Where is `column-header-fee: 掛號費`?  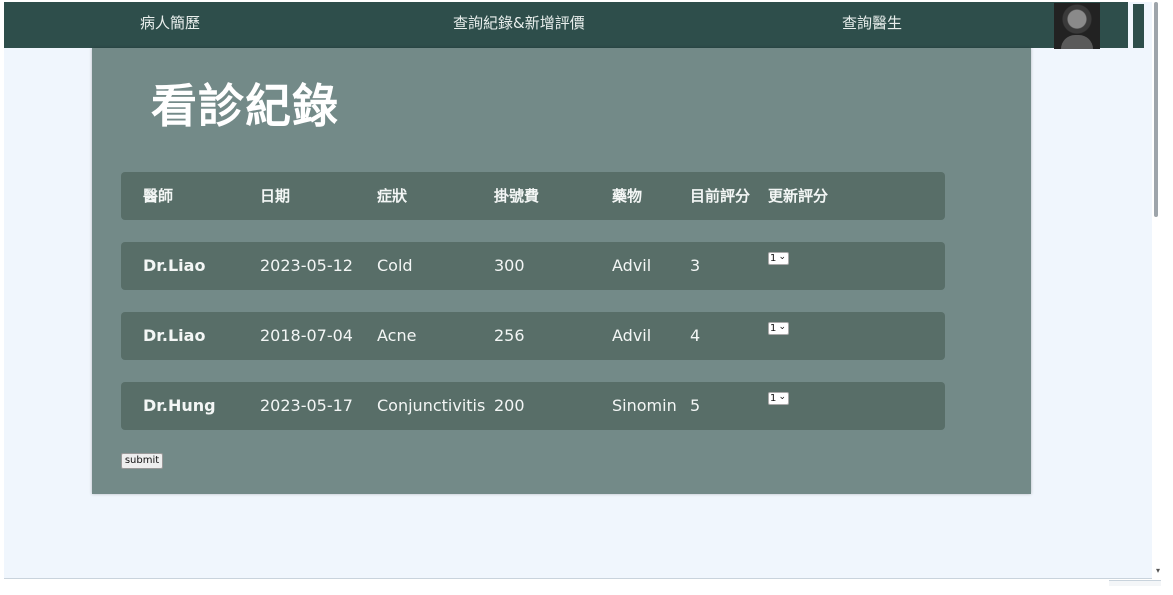 column-header-fee: 掛號費 is located at coordinates (517, 196).